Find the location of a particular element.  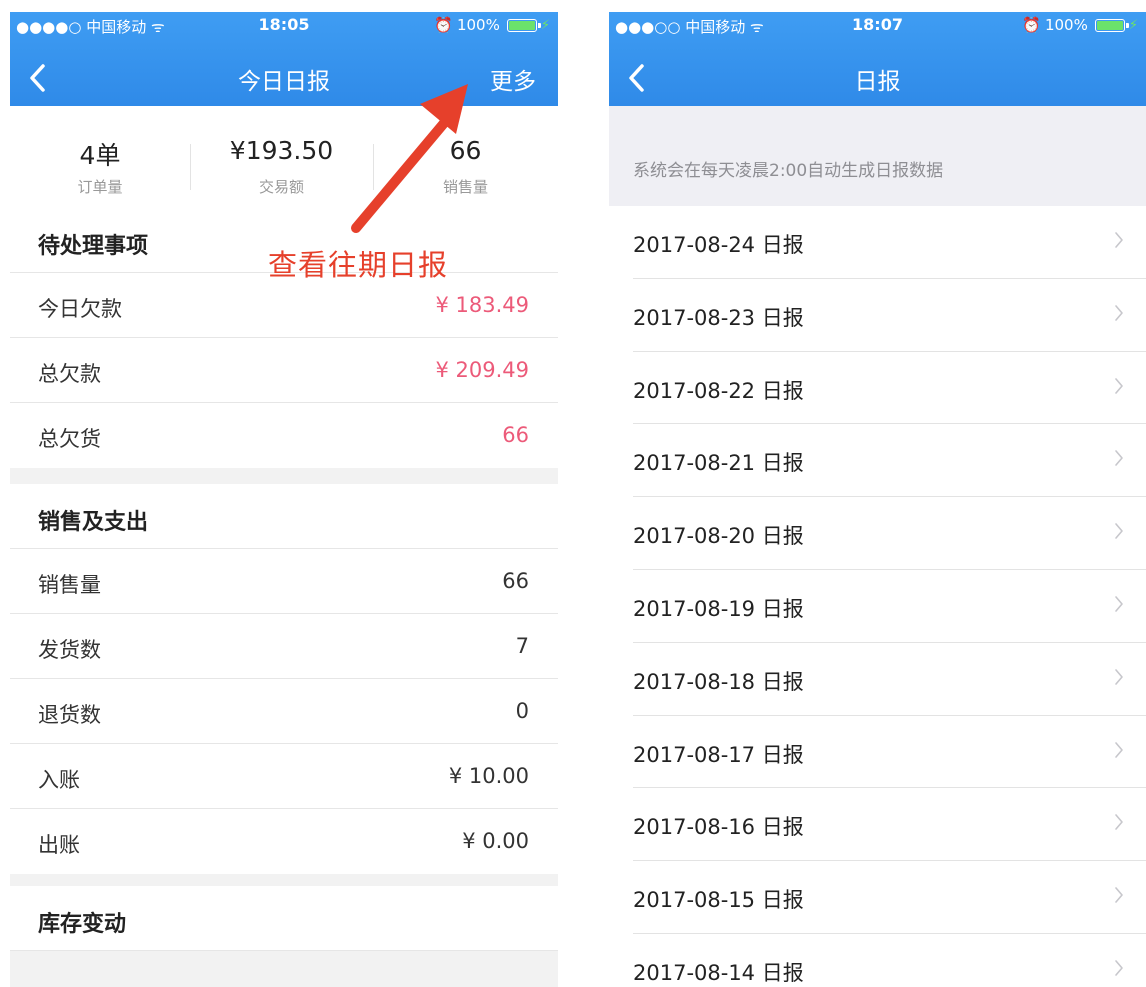

item-value: ¥ 209.49 is located at coordinates (482, 370).